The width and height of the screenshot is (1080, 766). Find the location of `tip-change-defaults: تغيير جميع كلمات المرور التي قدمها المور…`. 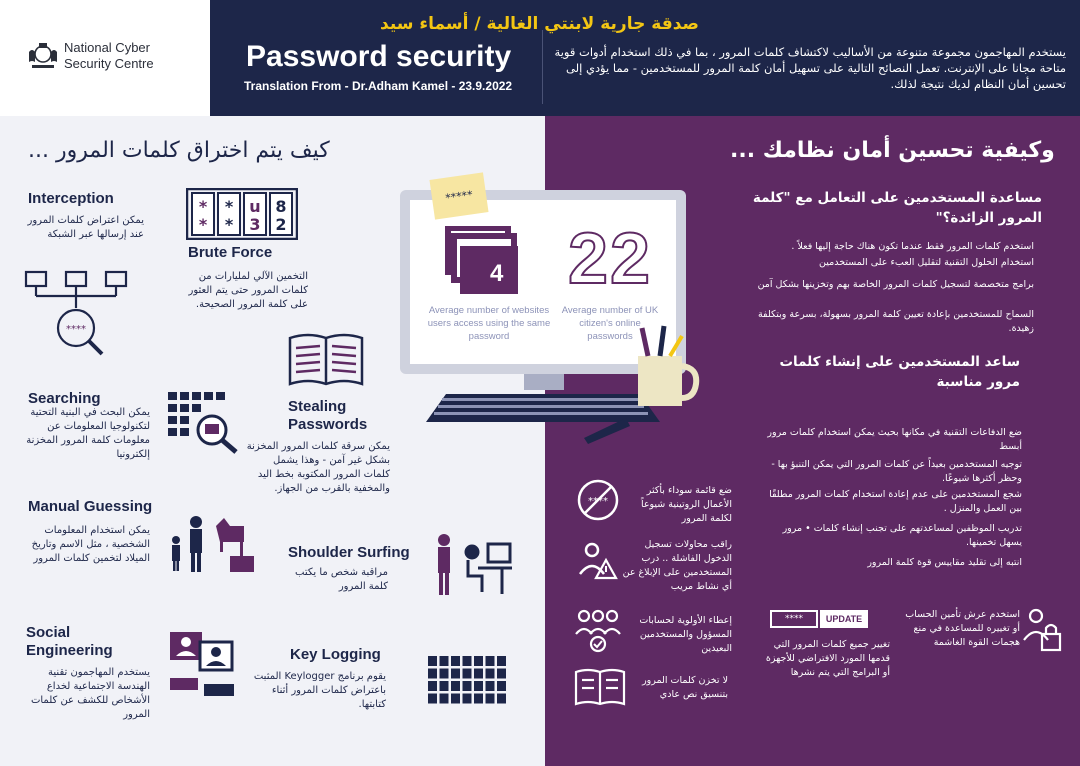

tip-change-defaults: تغيير جميع كلمات المرور التي قدمها المور… is located at coordinates (827, 658).